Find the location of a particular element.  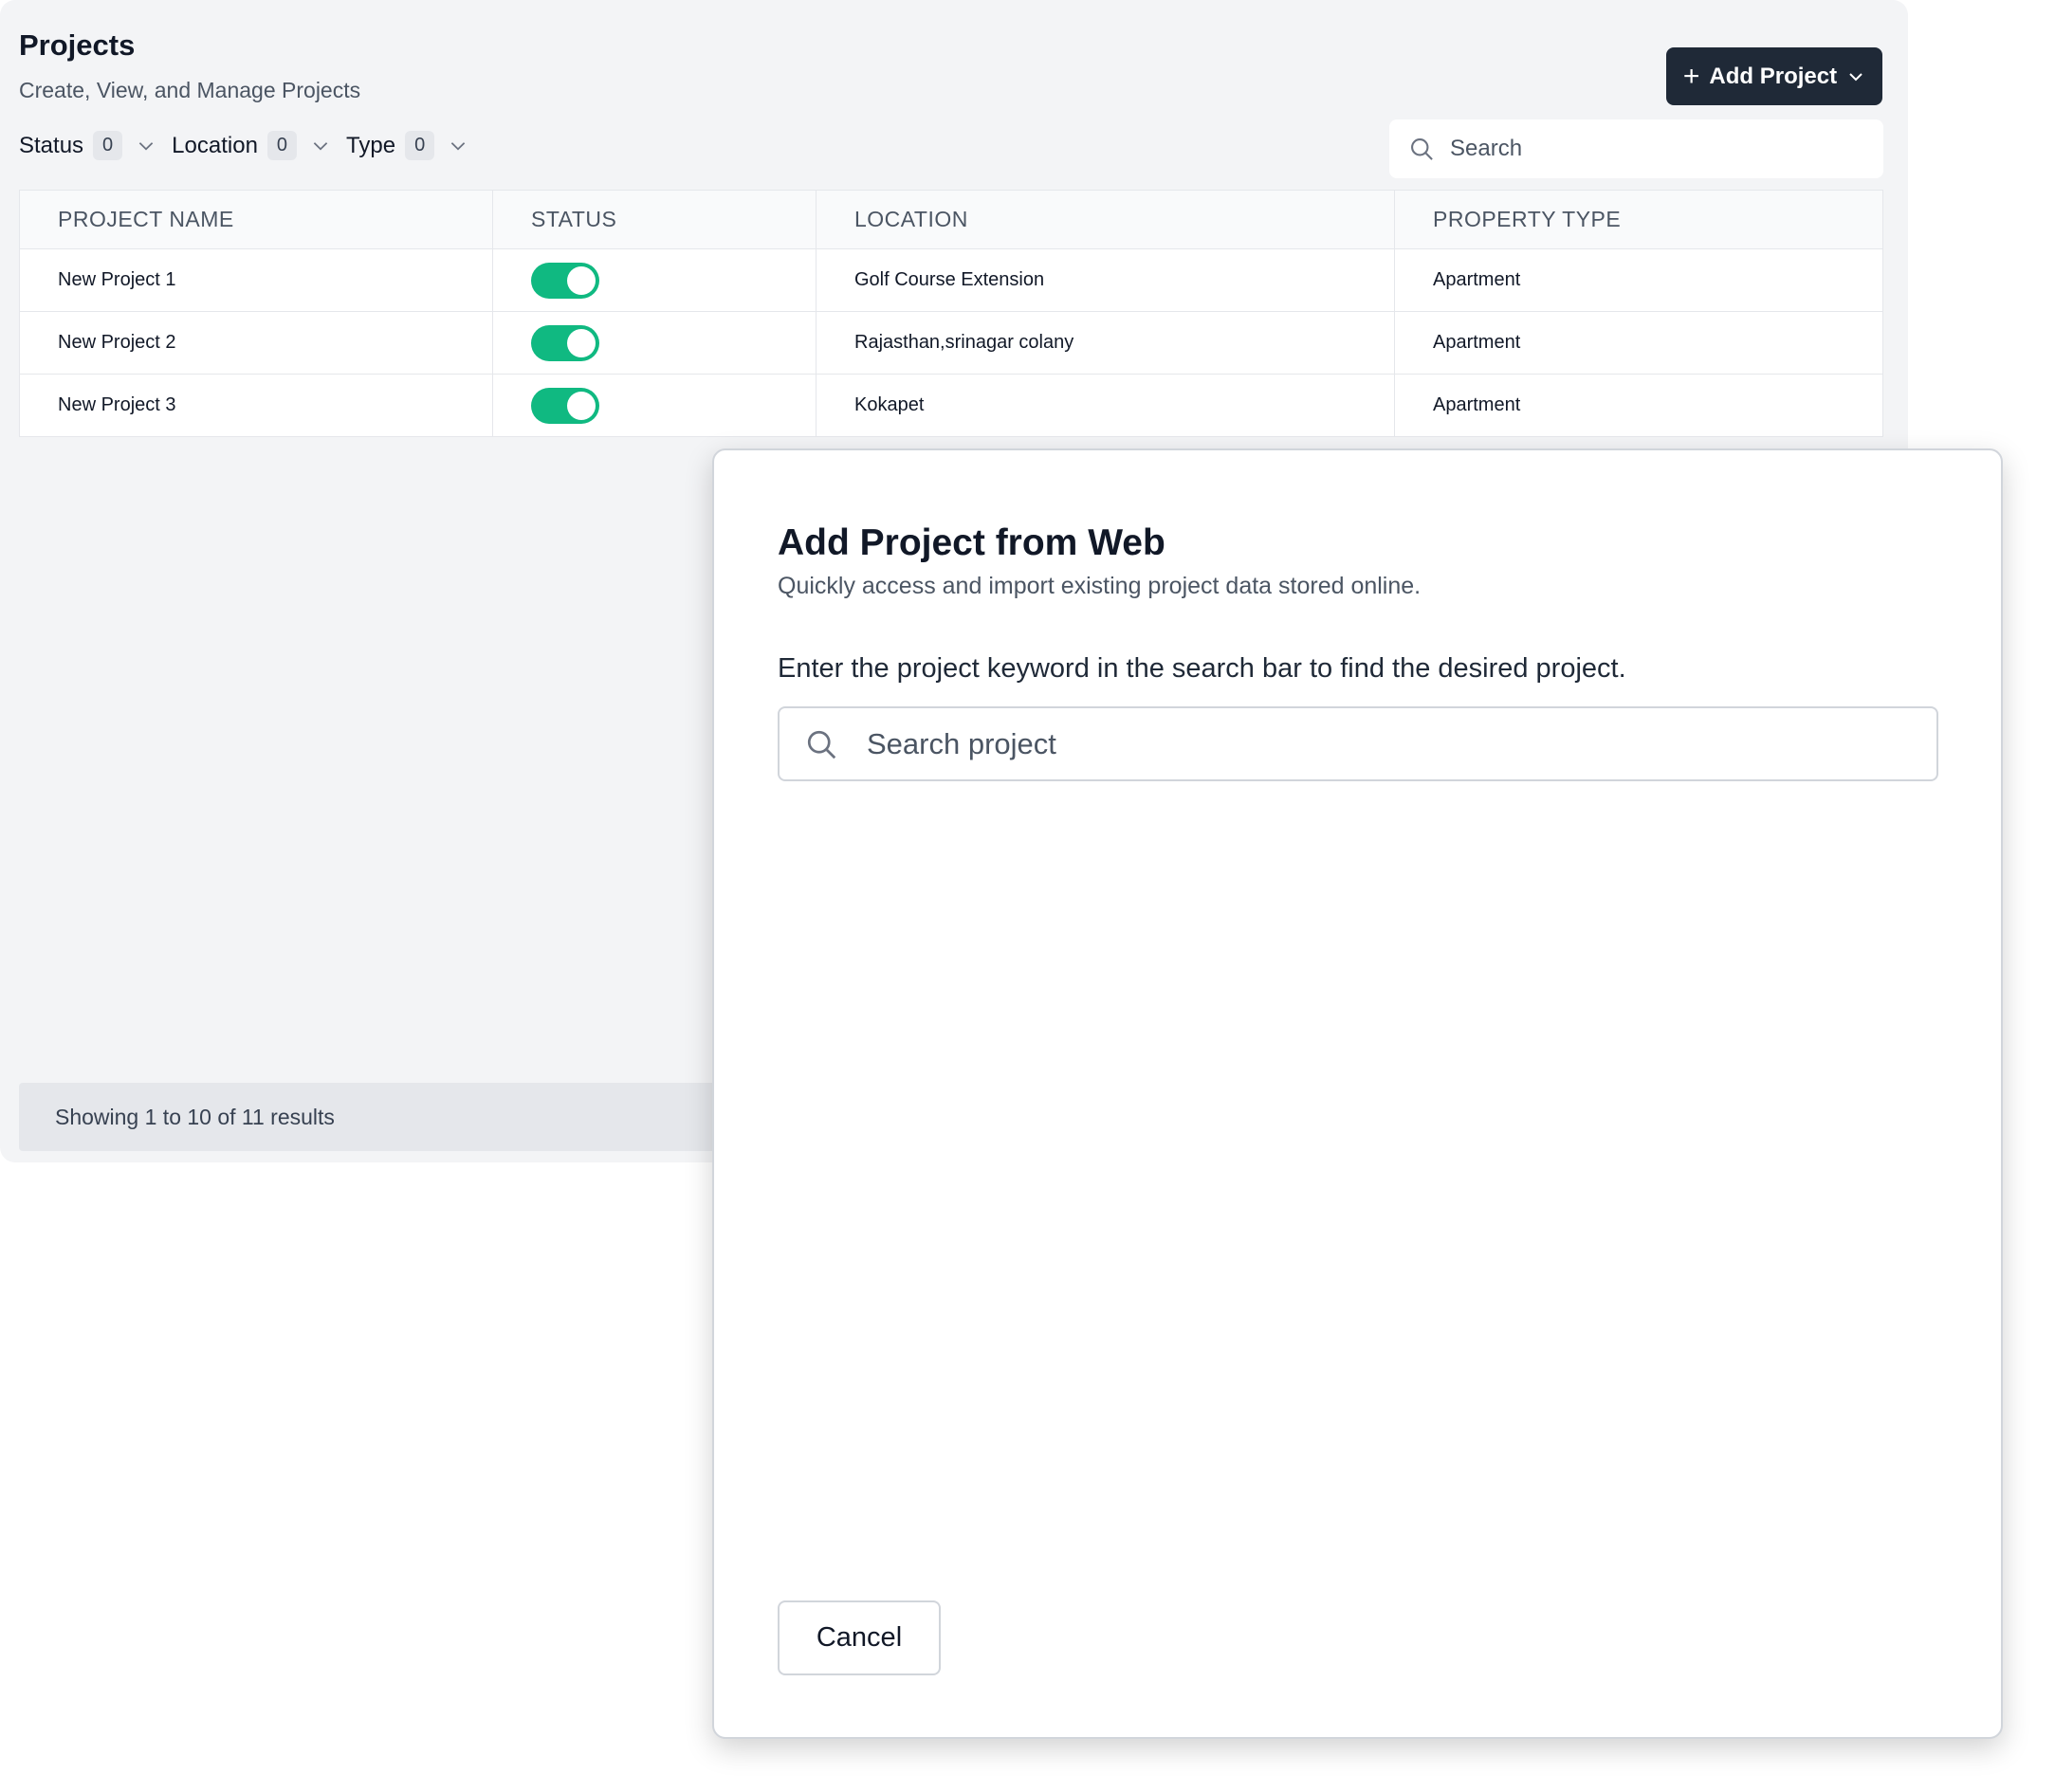

project-name-cell: New Project 1 is located at coordinates (256, 280).